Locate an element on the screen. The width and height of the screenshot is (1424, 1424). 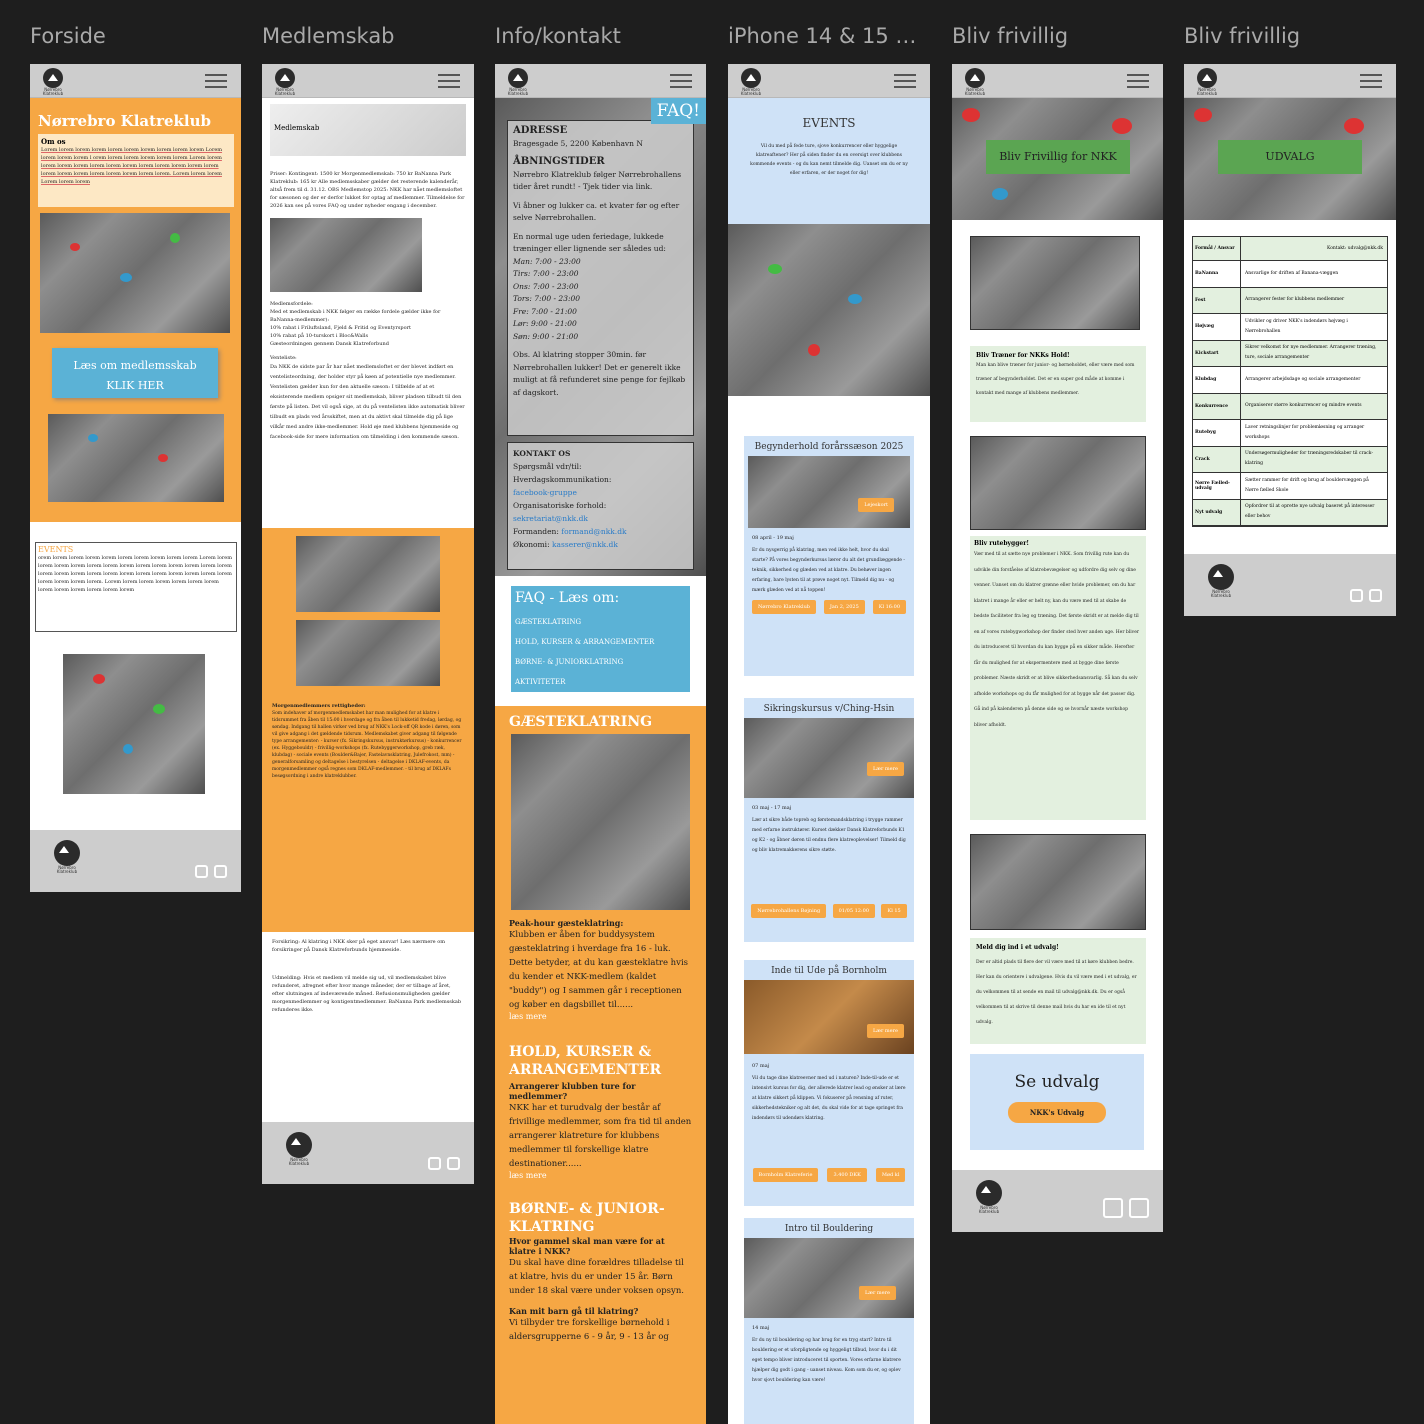
secretariat-mail-link: sekretariat@nkk.dk is located at coordinates (600, 518).